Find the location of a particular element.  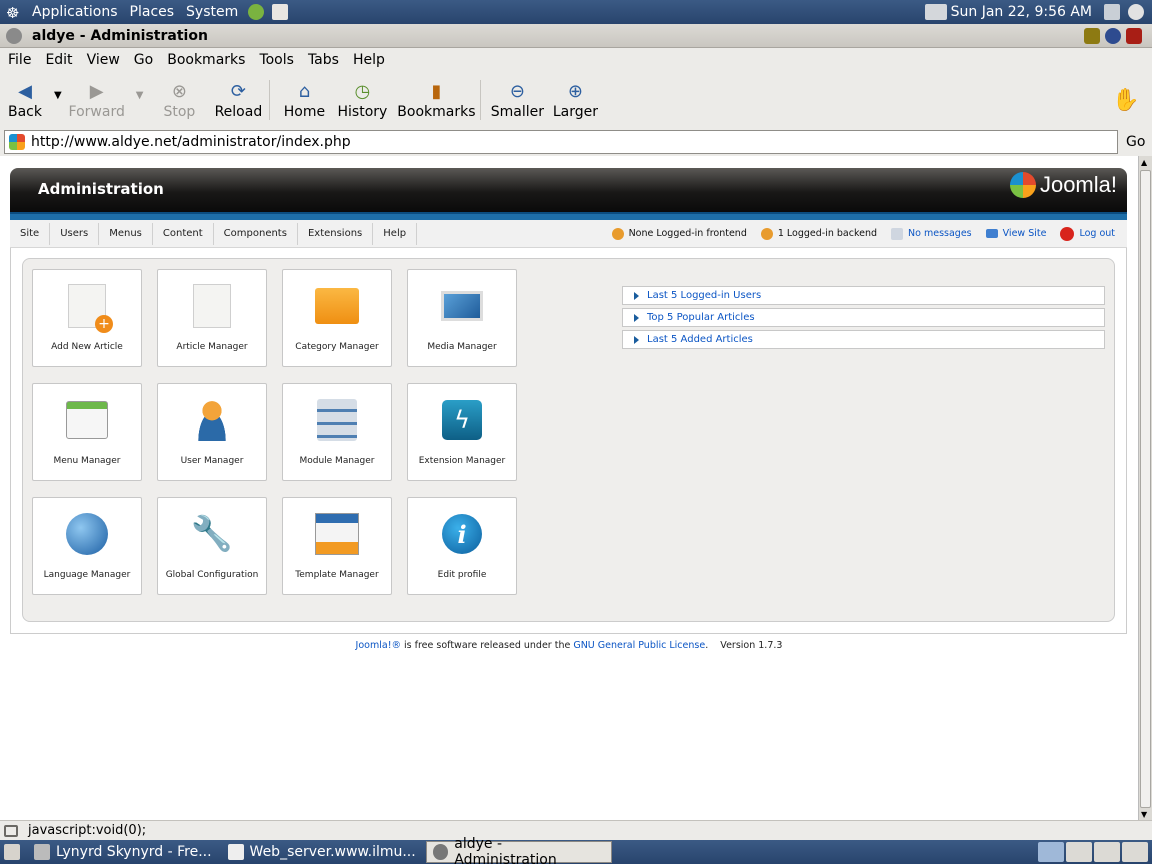

home-button: ⌂ Home is located at coordinates (304, 100).